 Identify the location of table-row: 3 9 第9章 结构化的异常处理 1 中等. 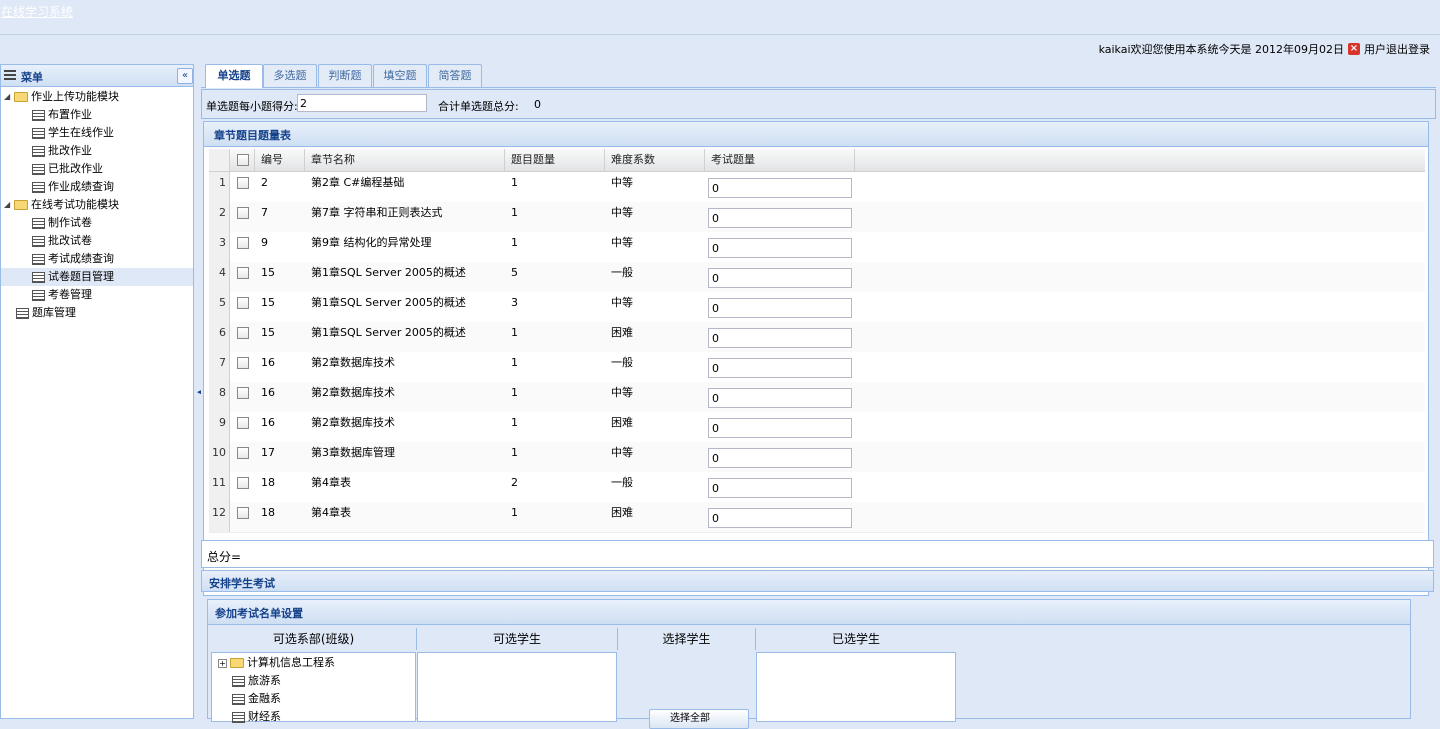
(817, 247).